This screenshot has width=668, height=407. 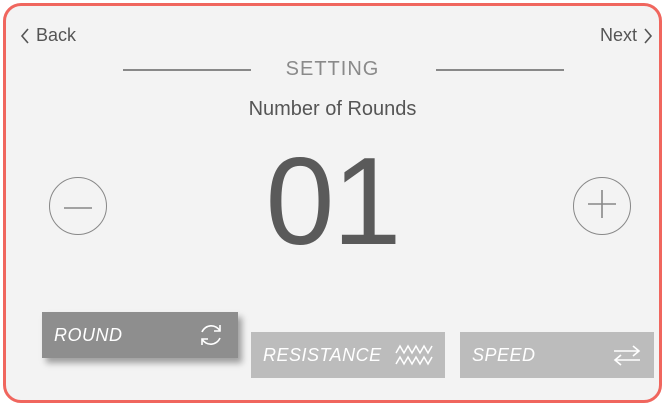 What do you see at coordinates (648, 35) in the screenshot?
I see `chevron-right-icon` at bounding box center [648, 35].